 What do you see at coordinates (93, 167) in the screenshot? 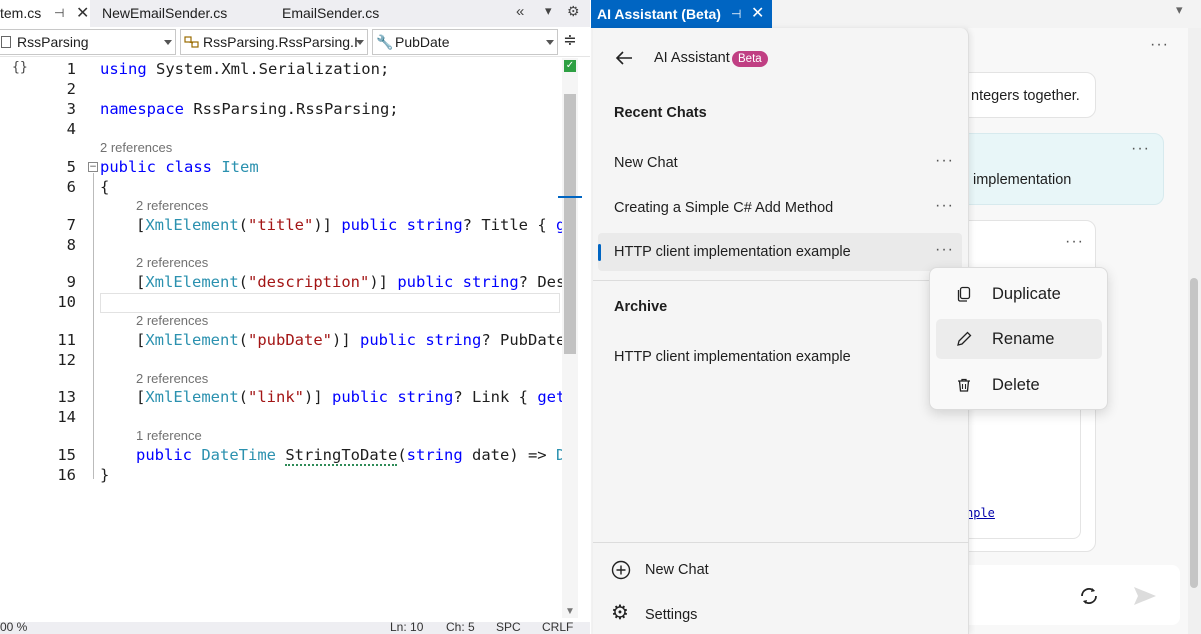
I see `collapse-toggle-icon: −` at bounding box center [93, 167].